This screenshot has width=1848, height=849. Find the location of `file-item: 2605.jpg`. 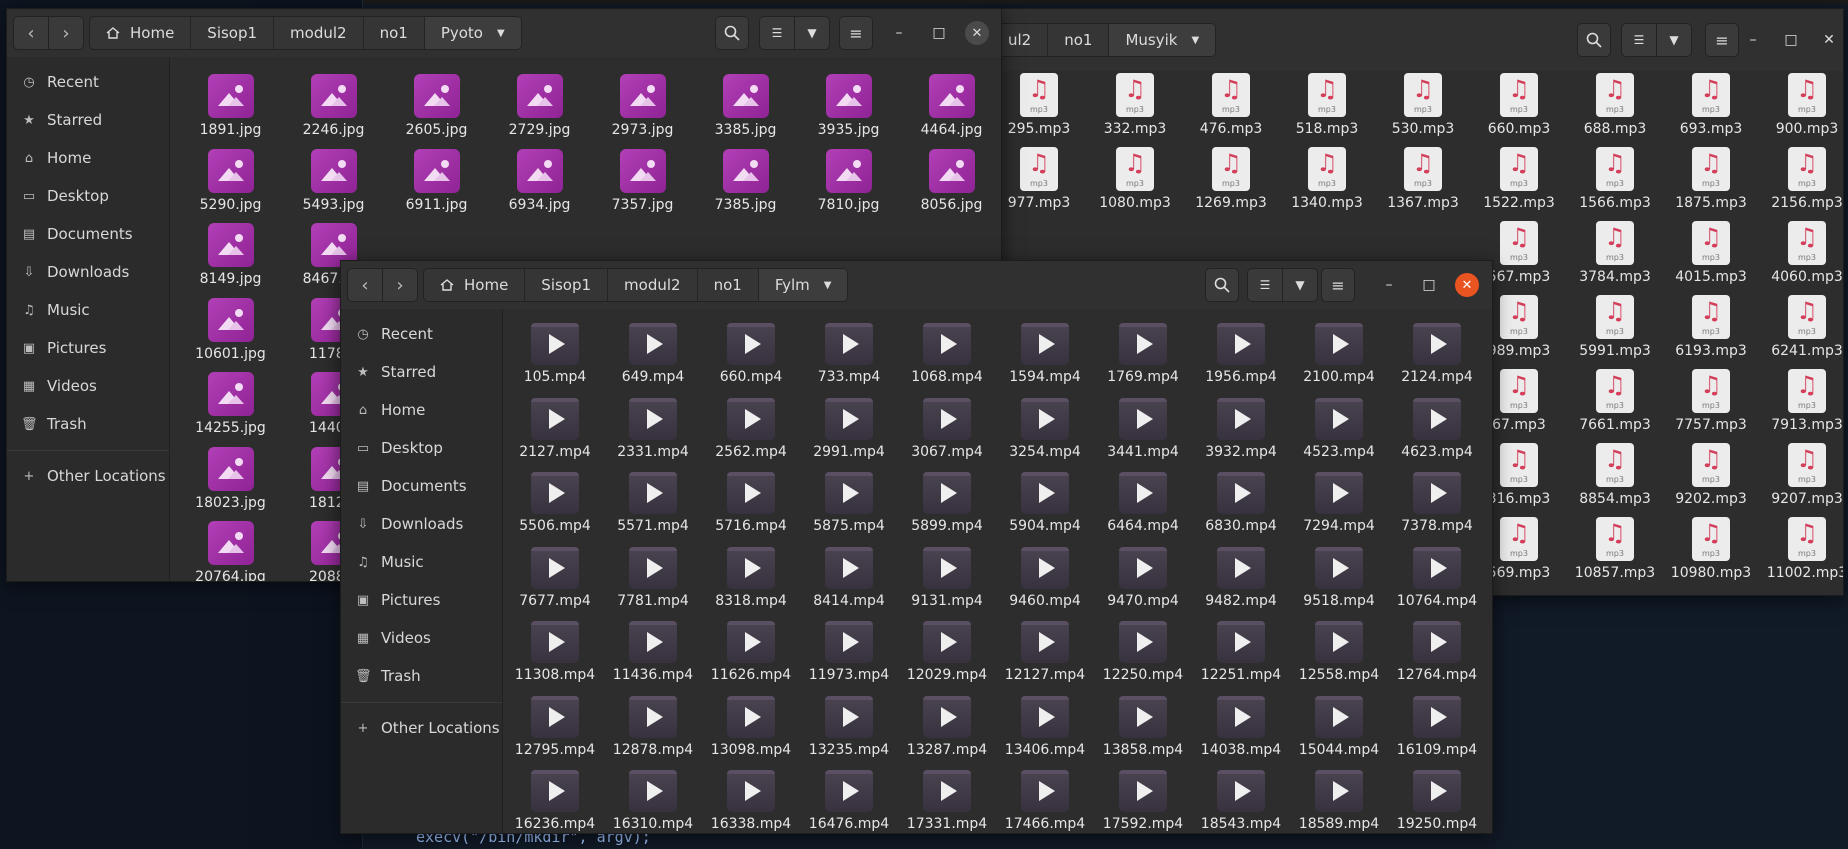

file-item: 2605.jpg is located at coordinates (436, 111).